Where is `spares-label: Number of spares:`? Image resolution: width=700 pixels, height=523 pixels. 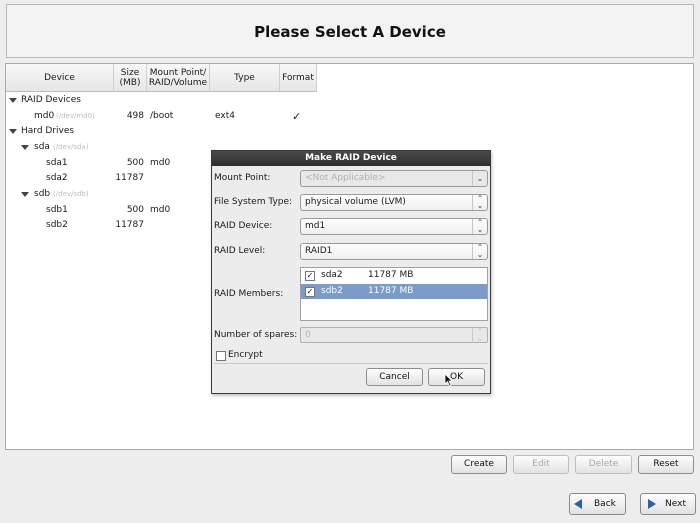 spares-label: Number of spares: is located at coordinates (256, 335).